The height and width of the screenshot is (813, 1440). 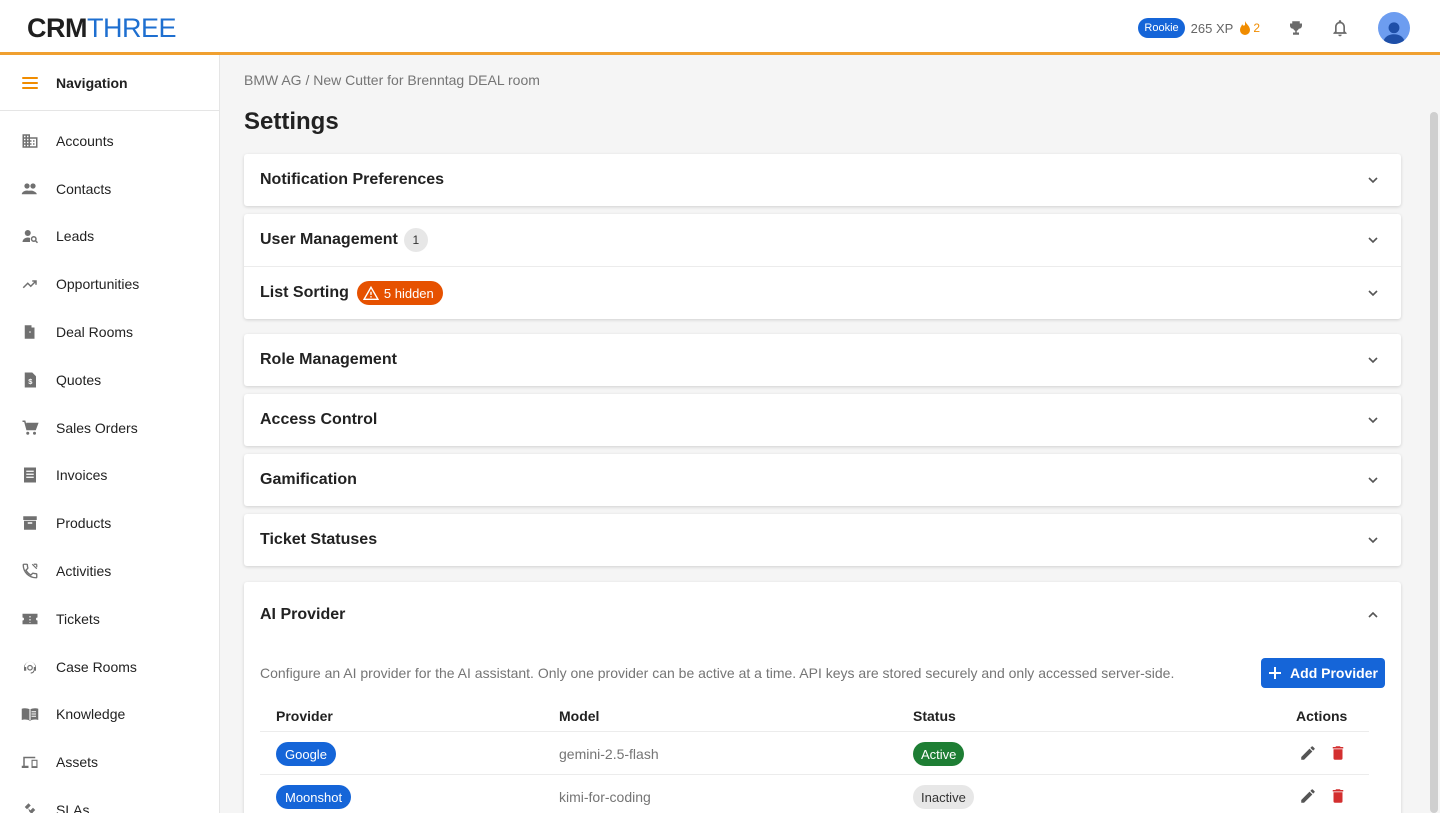 What do you see at coordinates (30, 619) in the screenshot?
I see `ticket-icon` at bounding box center [30, 619].